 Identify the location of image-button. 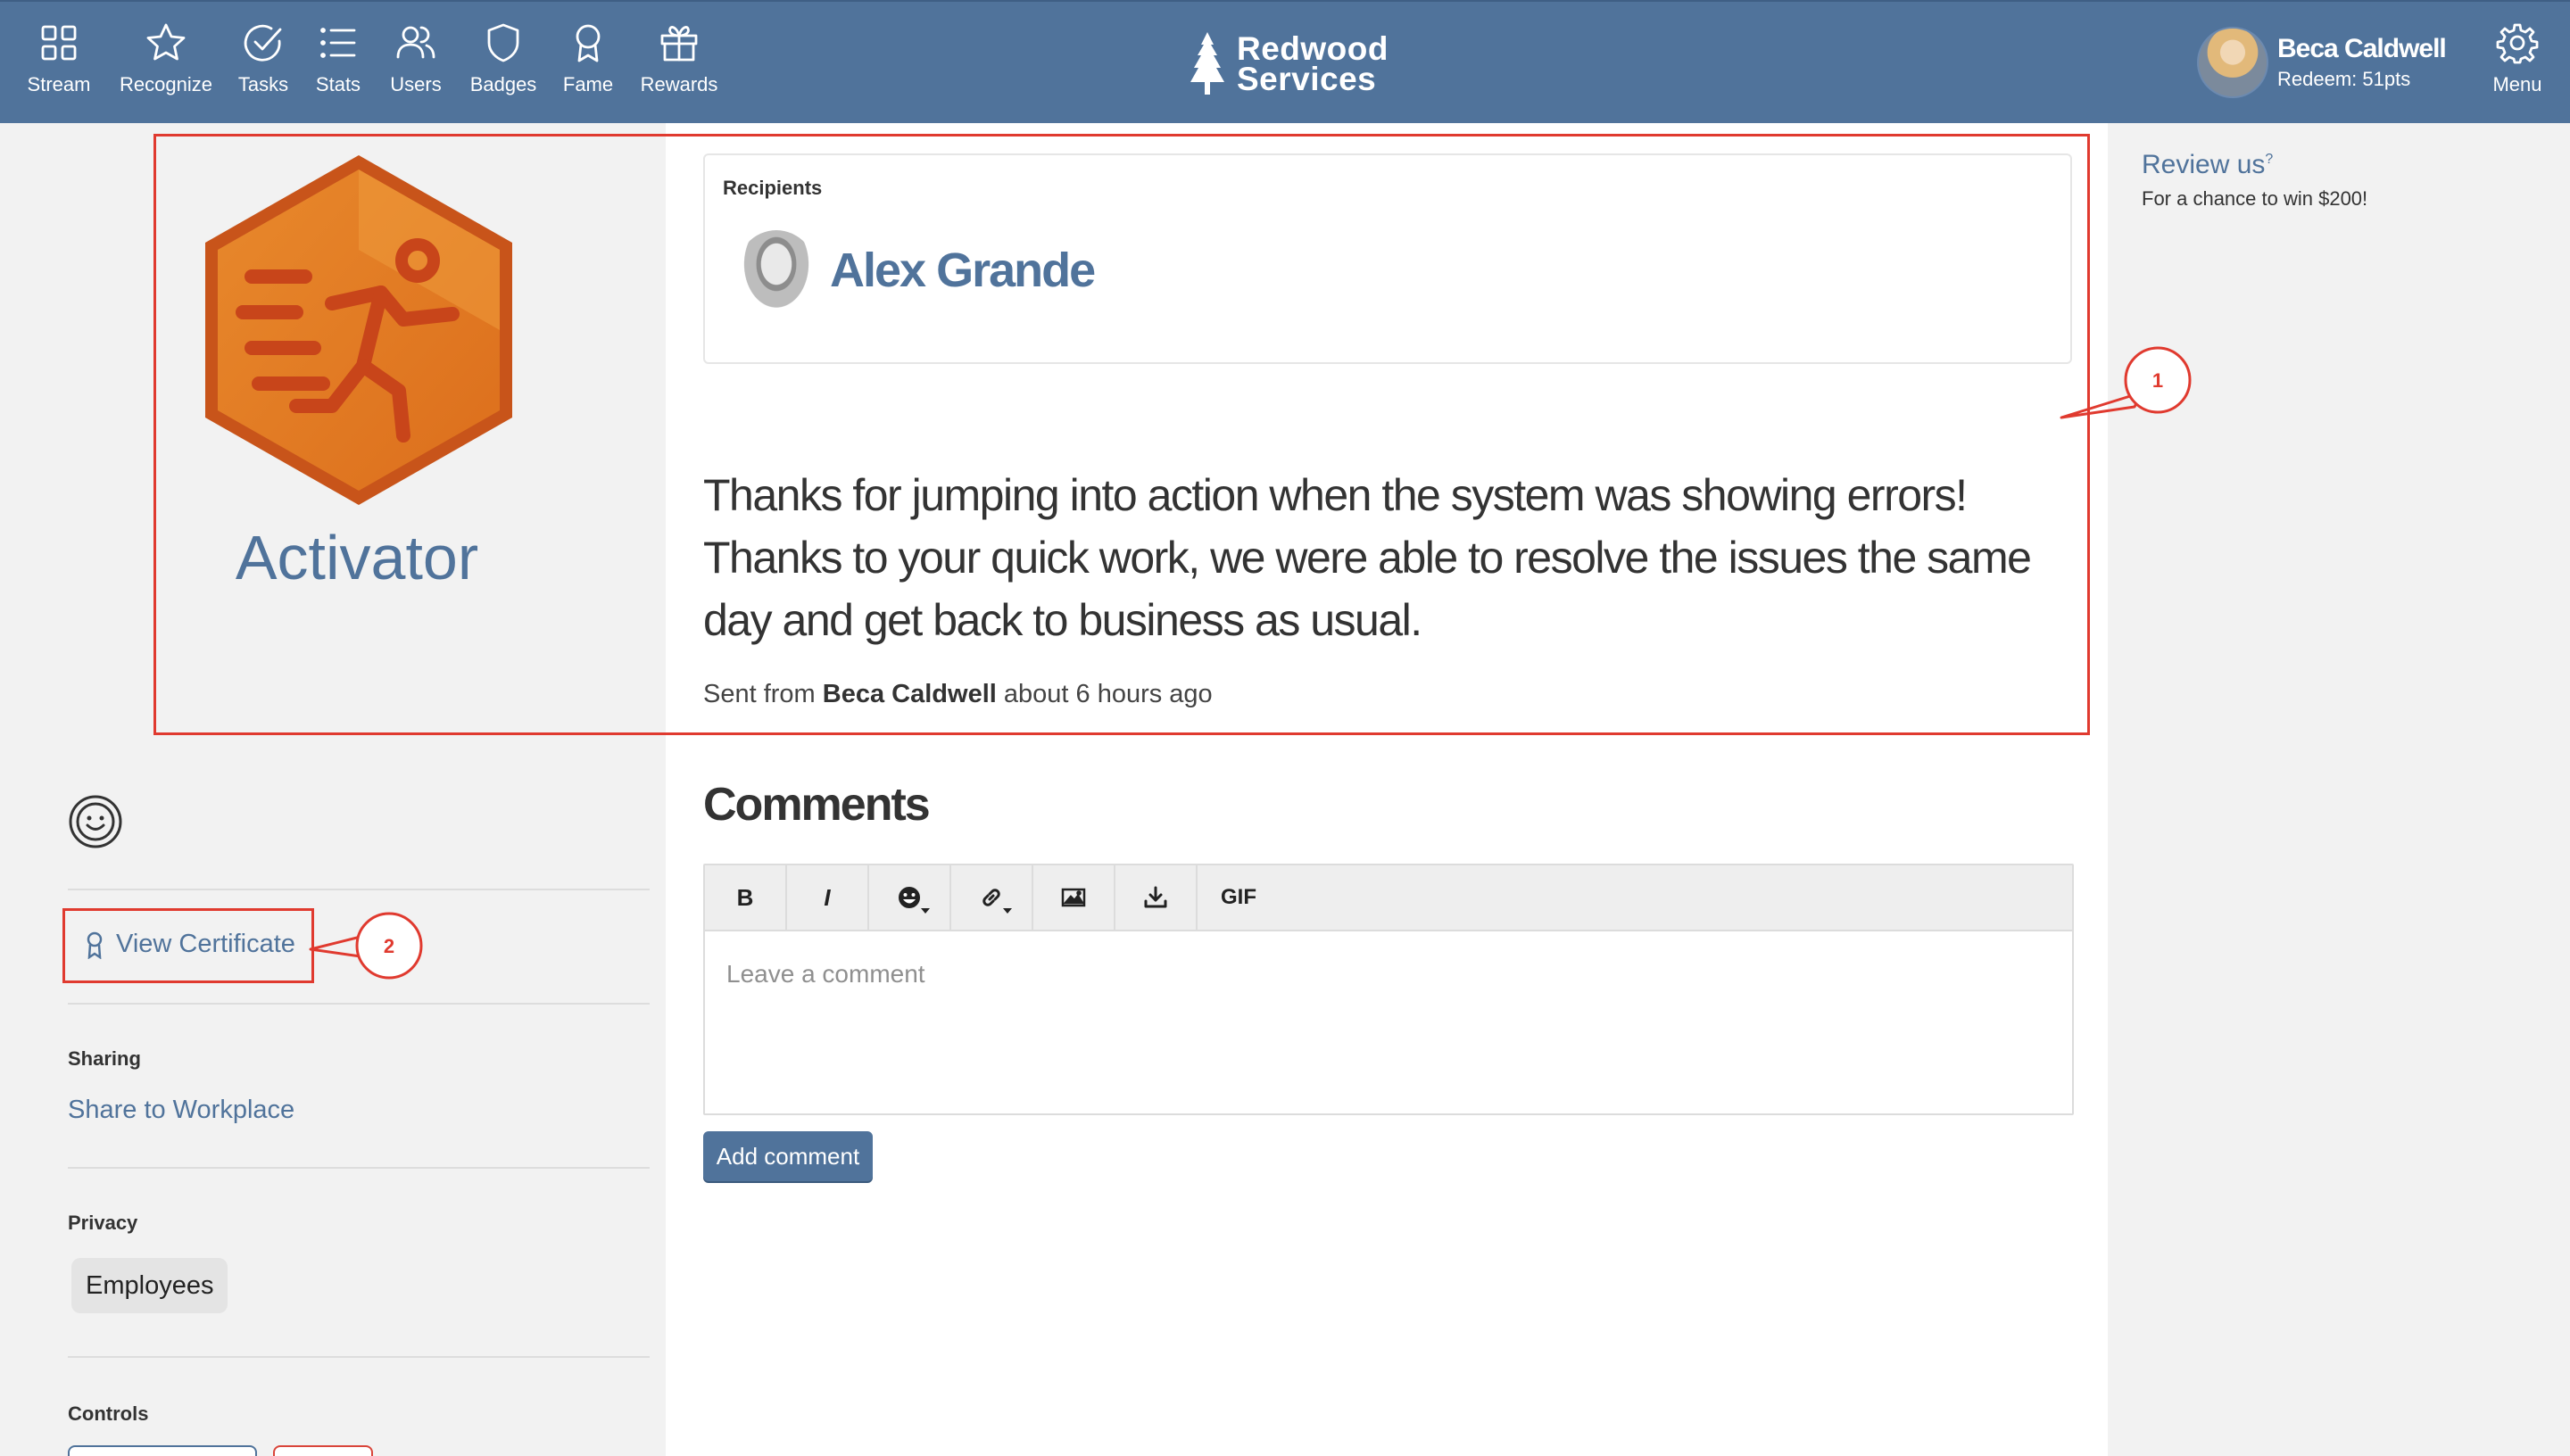
(1074, 898).